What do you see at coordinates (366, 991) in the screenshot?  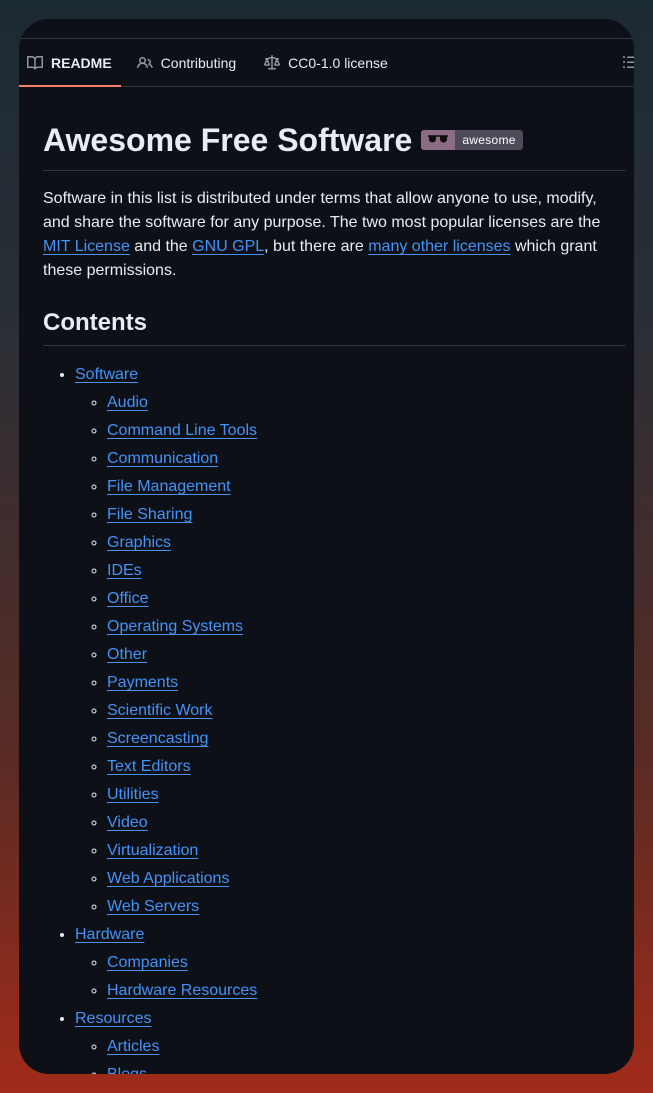 I see `toc-item-hardware-resources: Hardware Resources` at bounding box center [366, 991].